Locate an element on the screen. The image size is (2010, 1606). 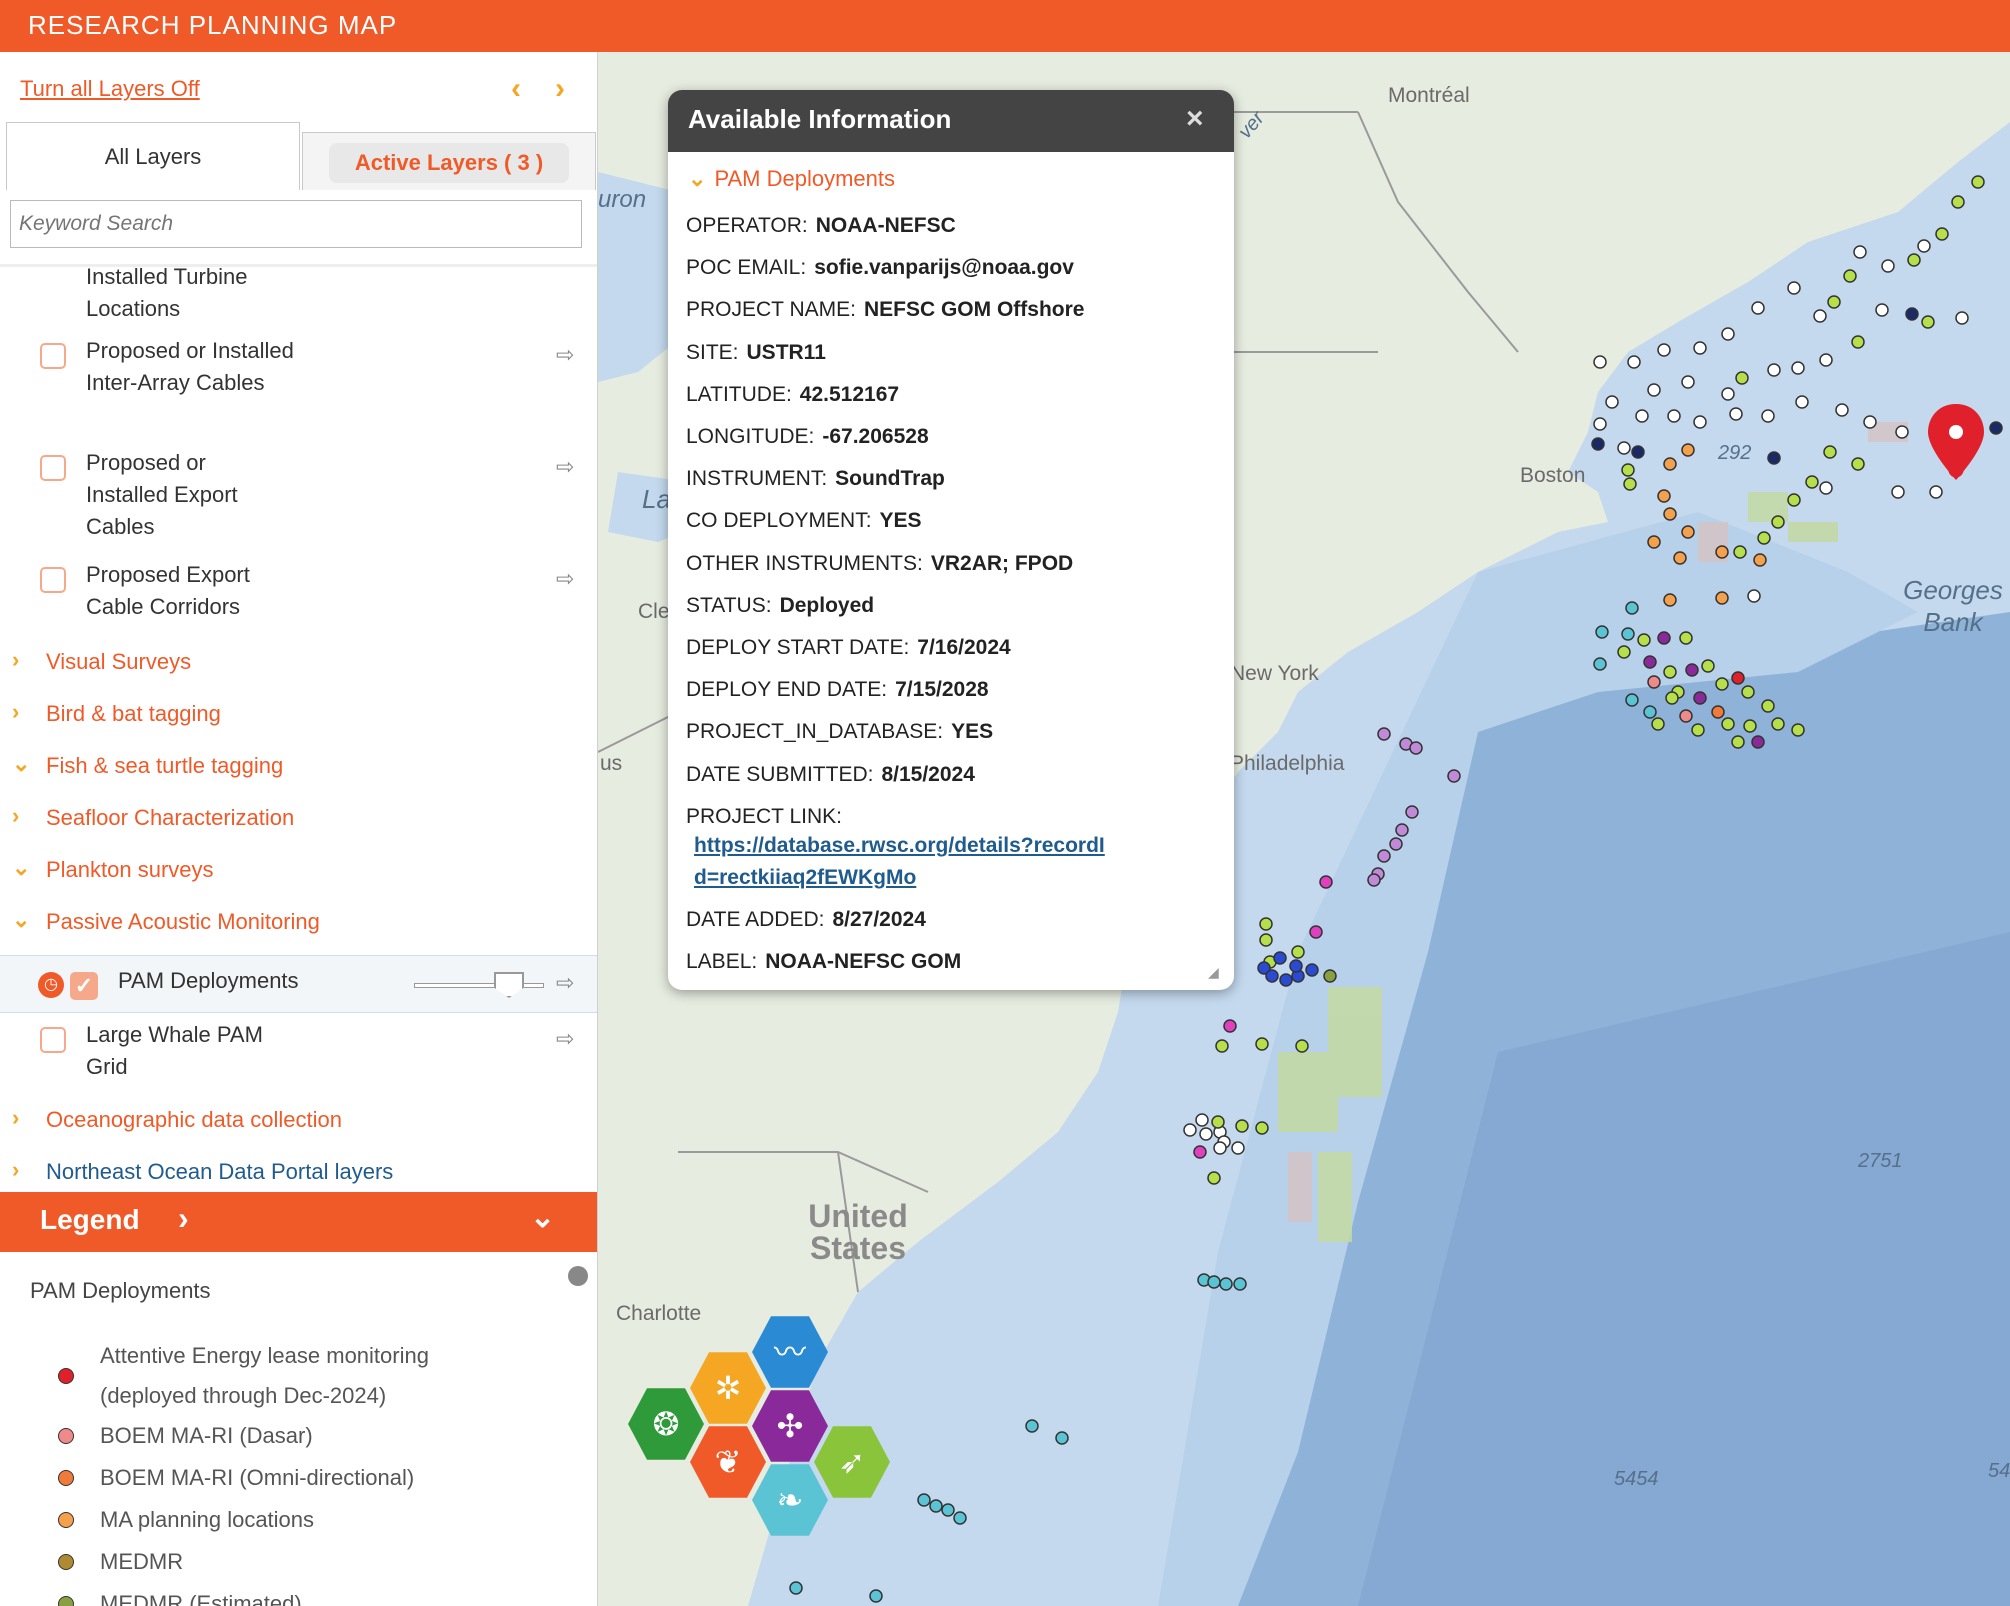
layer-checkbox-checked: ✓ is located at coordinates (84, 986).